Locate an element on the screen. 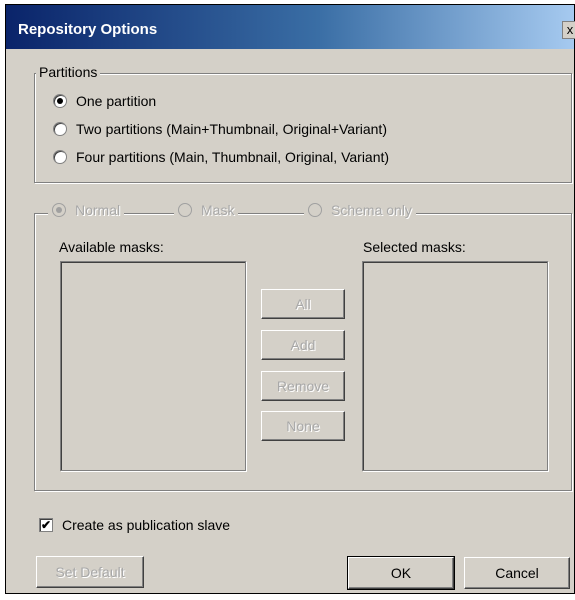 The height and width of the screenshot is (600, 575). radio-one-partition: One partition is located at coordinates (104, 101).